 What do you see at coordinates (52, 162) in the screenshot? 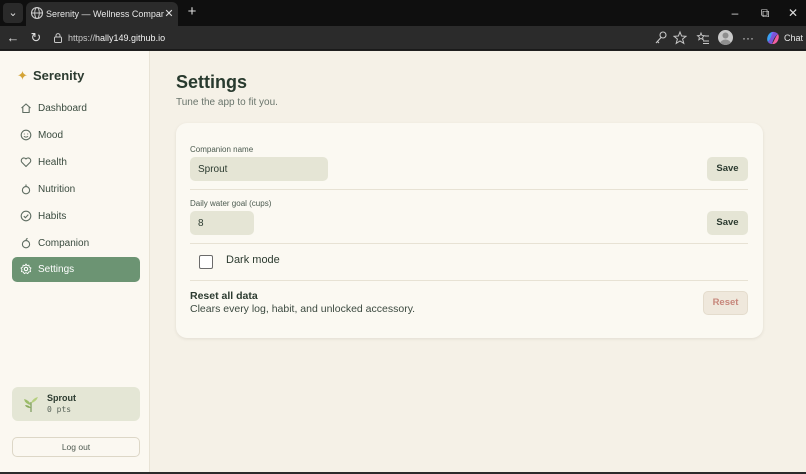
I see `sidebar-item-label: Health` at bounding box center [52, 162].